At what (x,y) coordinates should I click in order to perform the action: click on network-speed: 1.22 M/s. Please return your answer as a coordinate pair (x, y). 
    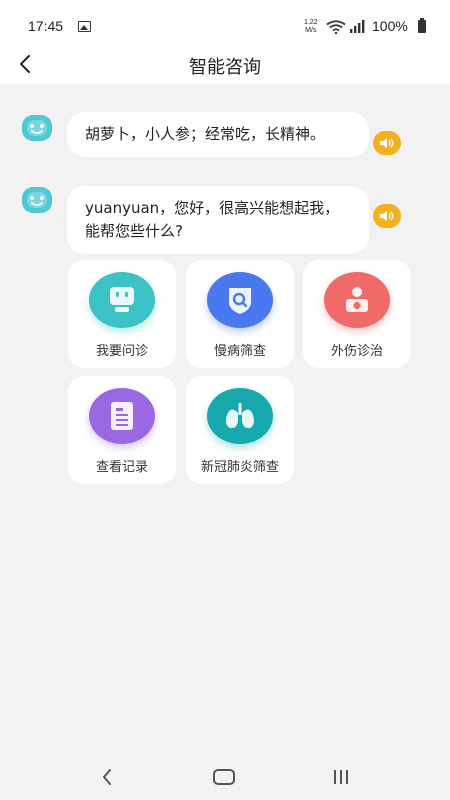
    Looking at the image, I should click on (311, 27).